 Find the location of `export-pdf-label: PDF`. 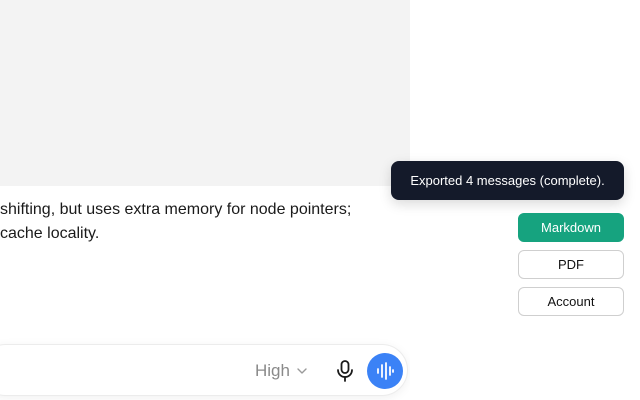

export-pdf-label: PDF is located at coordinates (571, 264).